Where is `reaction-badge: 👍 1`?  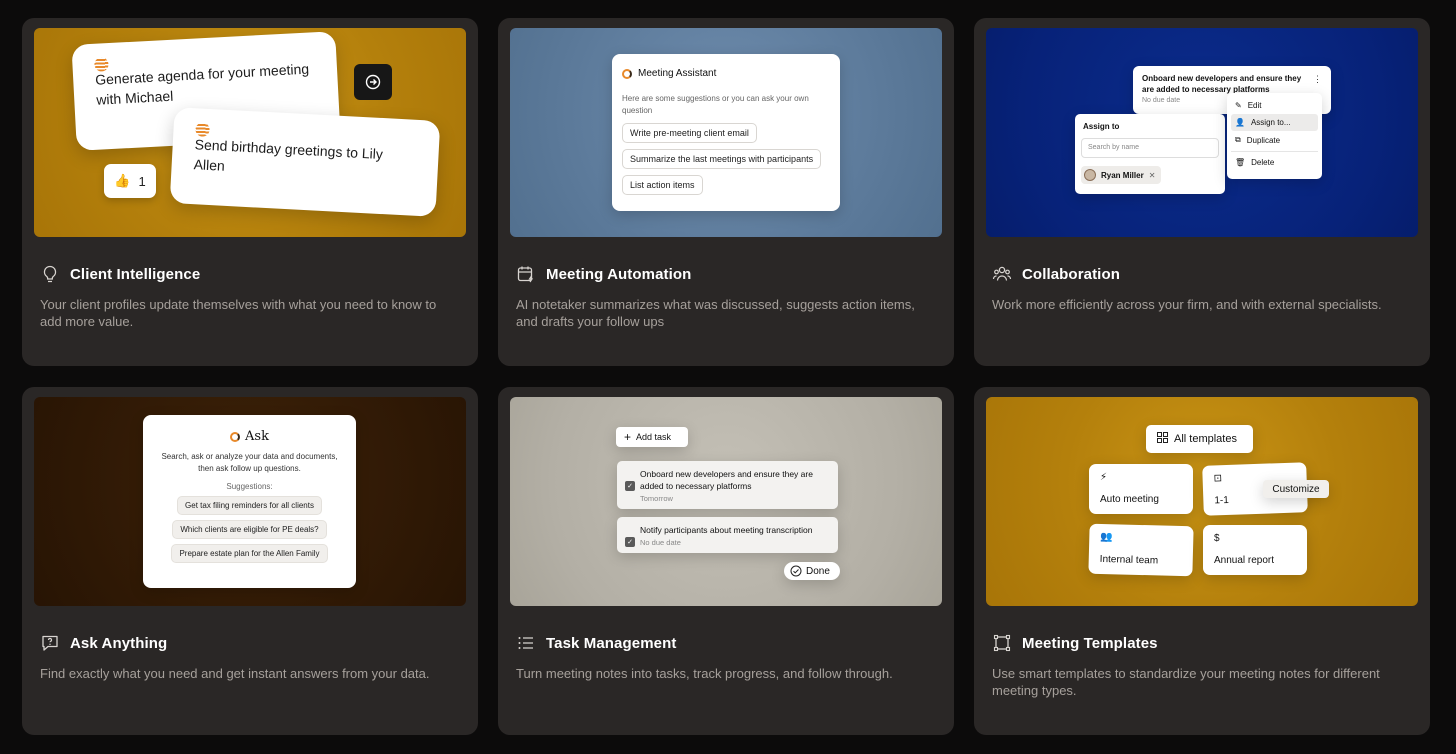 reaction-badge: 👍 1 is located at coordinates (130, 181).